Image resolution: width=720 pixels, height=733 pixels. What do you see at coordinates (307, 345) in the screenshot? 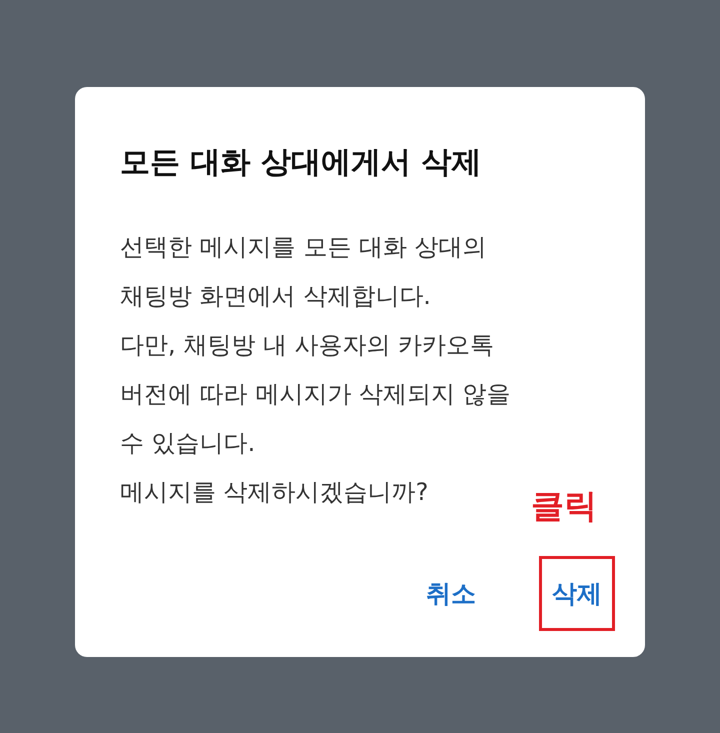
I see `message-text: 다만, 채팅방 내 사용자의 카카오톡` at bounding box center [307, 345].